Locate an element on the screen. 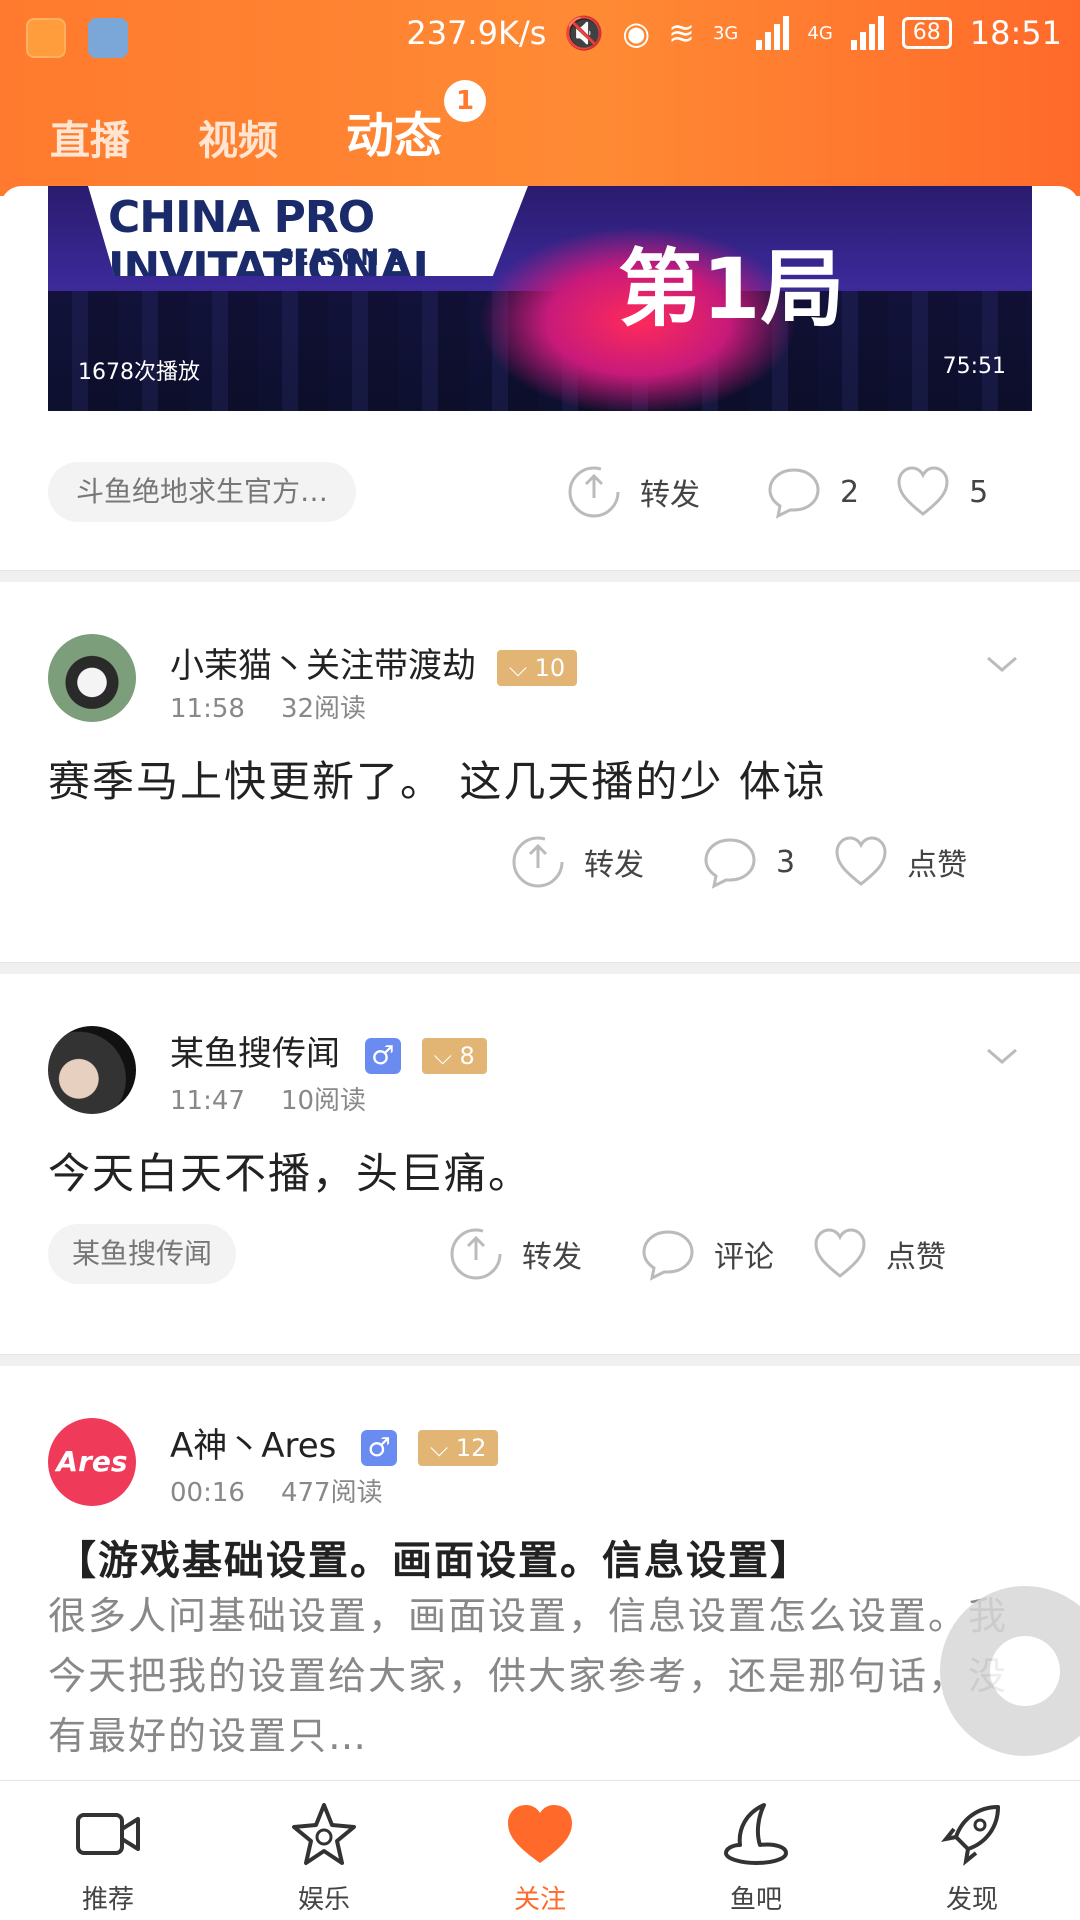 The image size is (1080, 1920). status-bar: 237.9K/s 🔇 ◉ ≋ 3G 4G 68 18:51 is located at coordinates (540, 38).